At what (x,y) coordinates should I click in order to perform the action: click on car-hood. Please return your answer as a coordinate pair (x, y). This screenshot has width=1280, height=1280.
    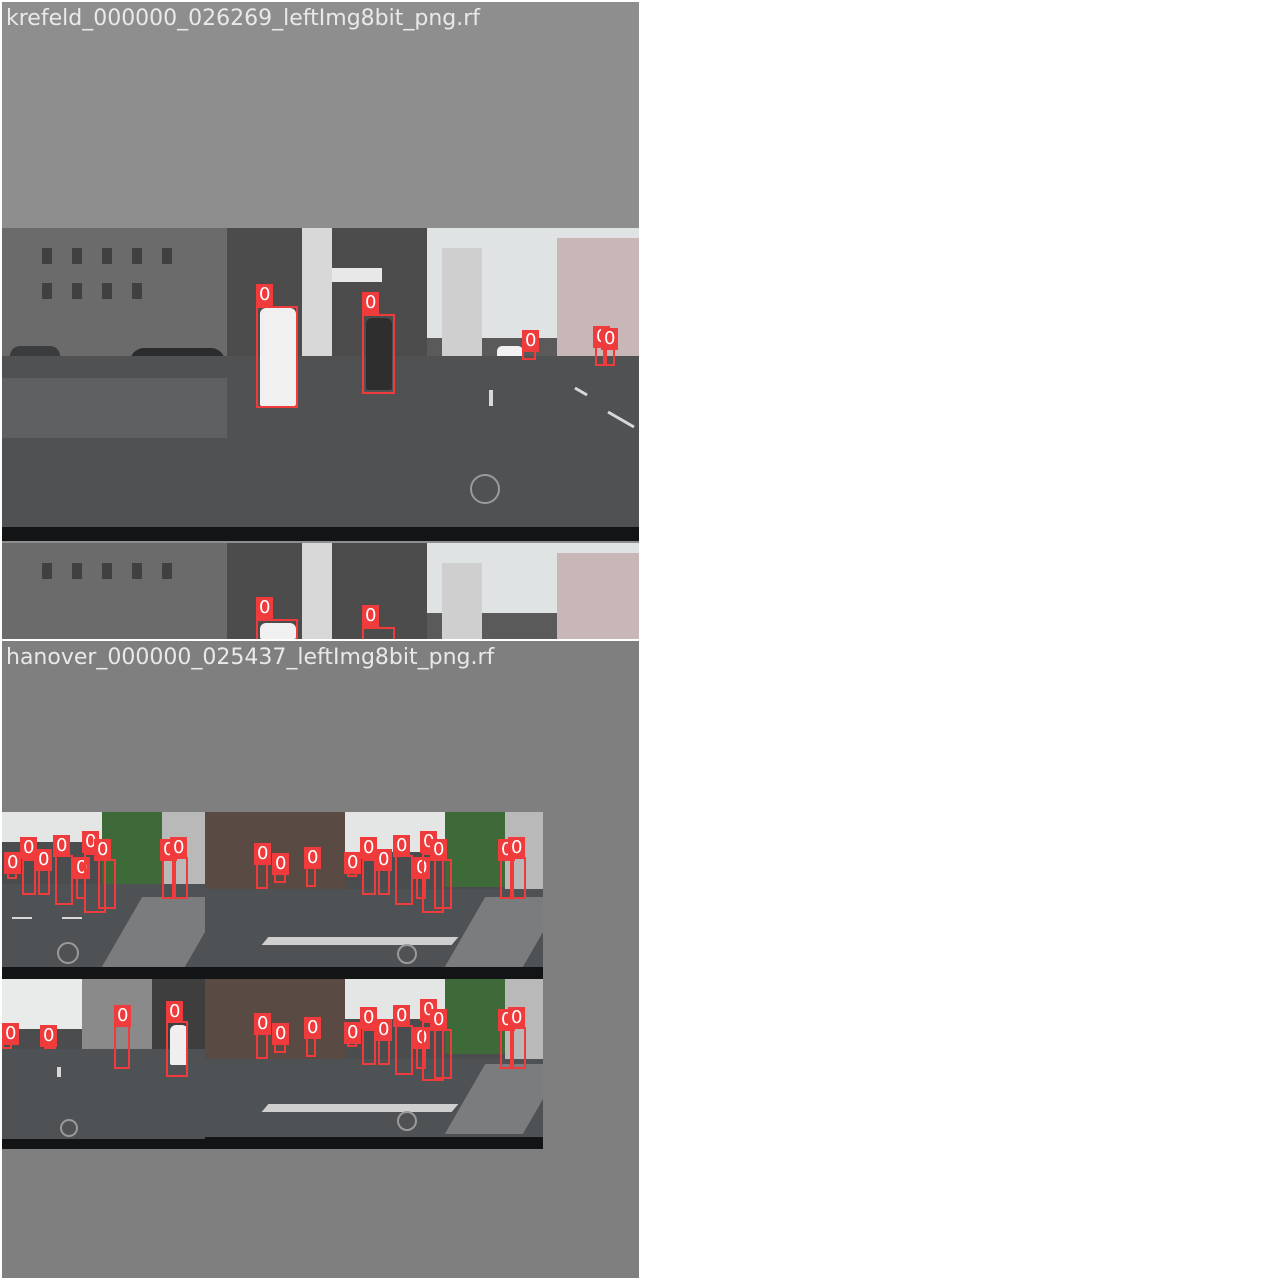
    Looking at the image, I should click on (320, 534).